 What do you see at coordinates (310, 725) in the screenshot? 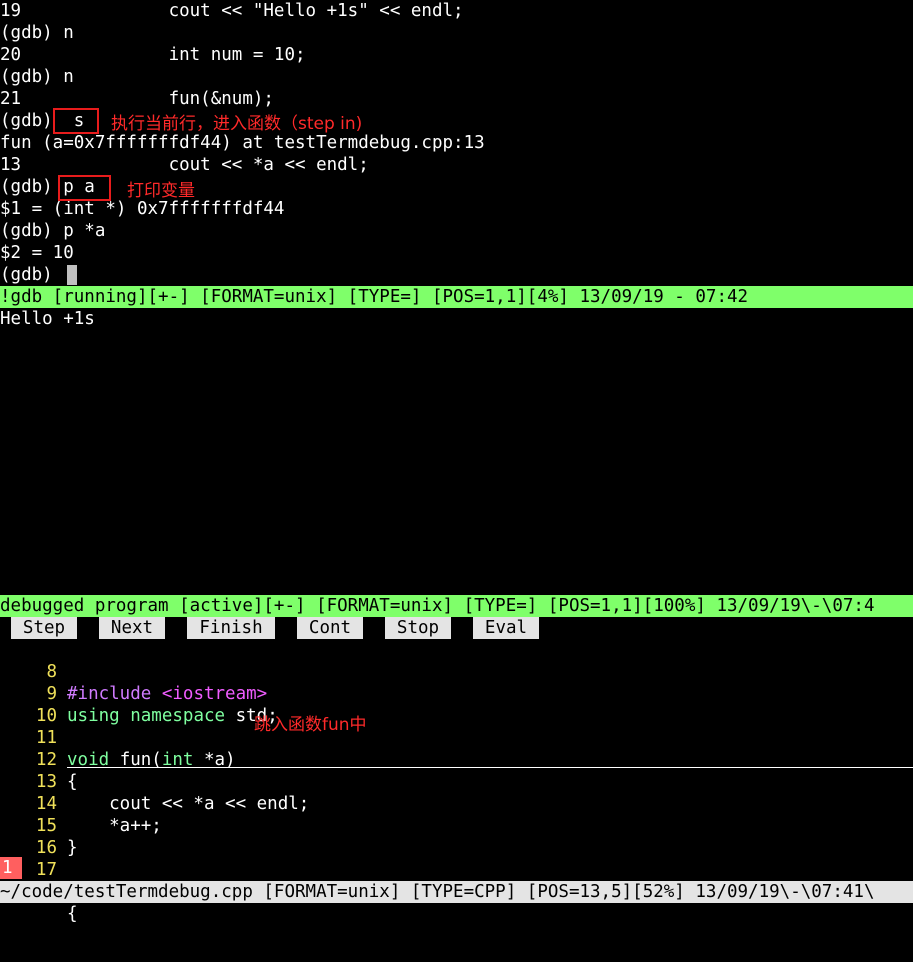
I see `annotation-jump-into-fun: 跳入函数fun中` at bounding box center [310, 725].